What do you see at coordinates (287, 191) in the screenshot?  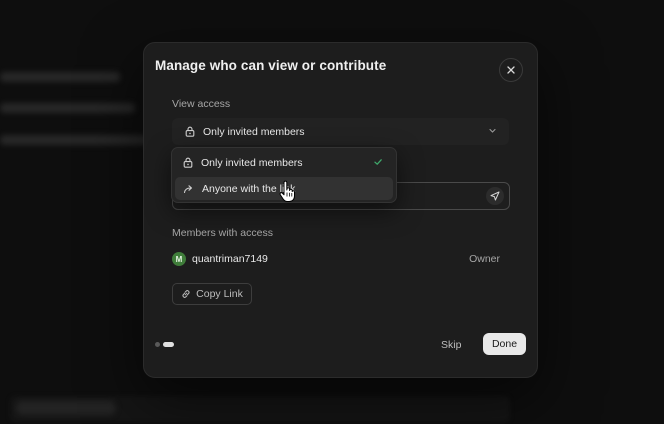 I see `hand-cursor-icon` at bounding box center [287, 191].